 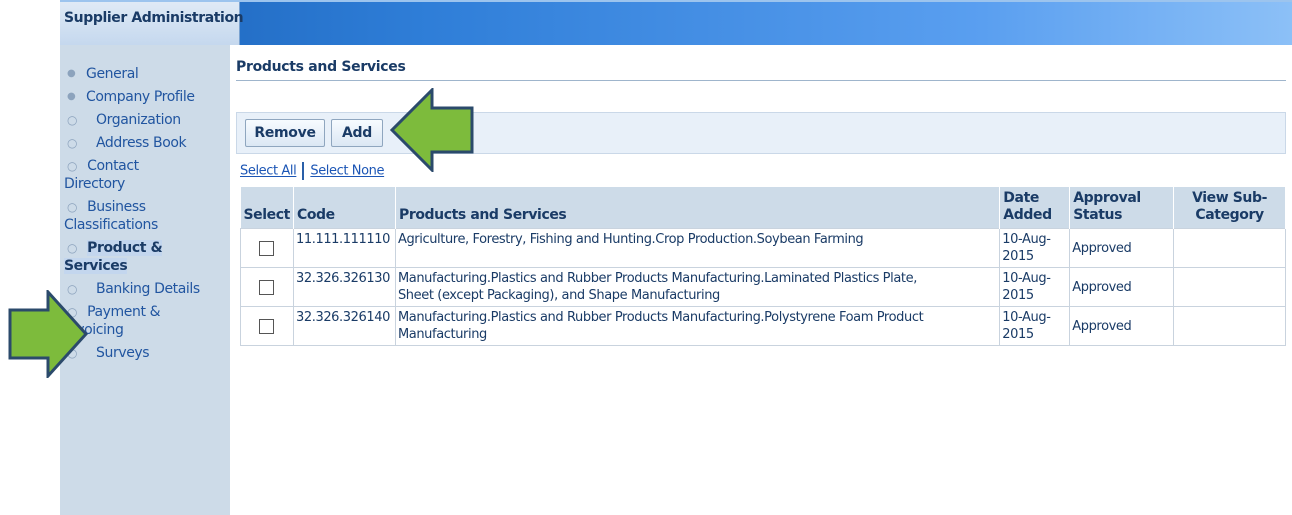 What do you see at coordinates (1021, 198) in the screenshot?
I see `header-text: Date` at bounding box center [1021, 198].